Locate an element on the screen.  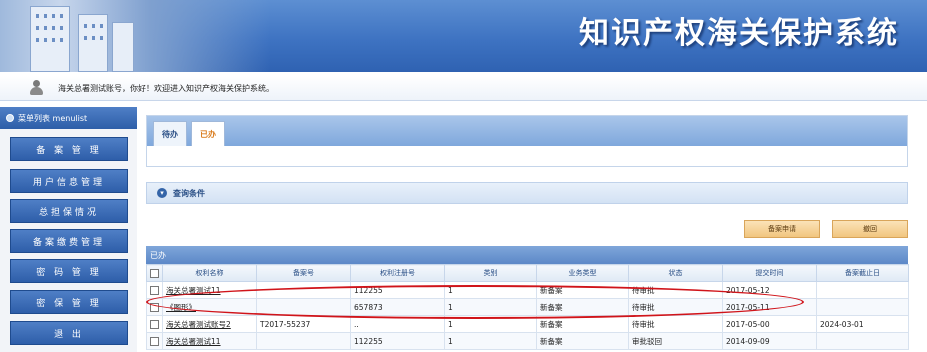
menu-header: 菜单列表 menulist is located at coordinates (68, 118).